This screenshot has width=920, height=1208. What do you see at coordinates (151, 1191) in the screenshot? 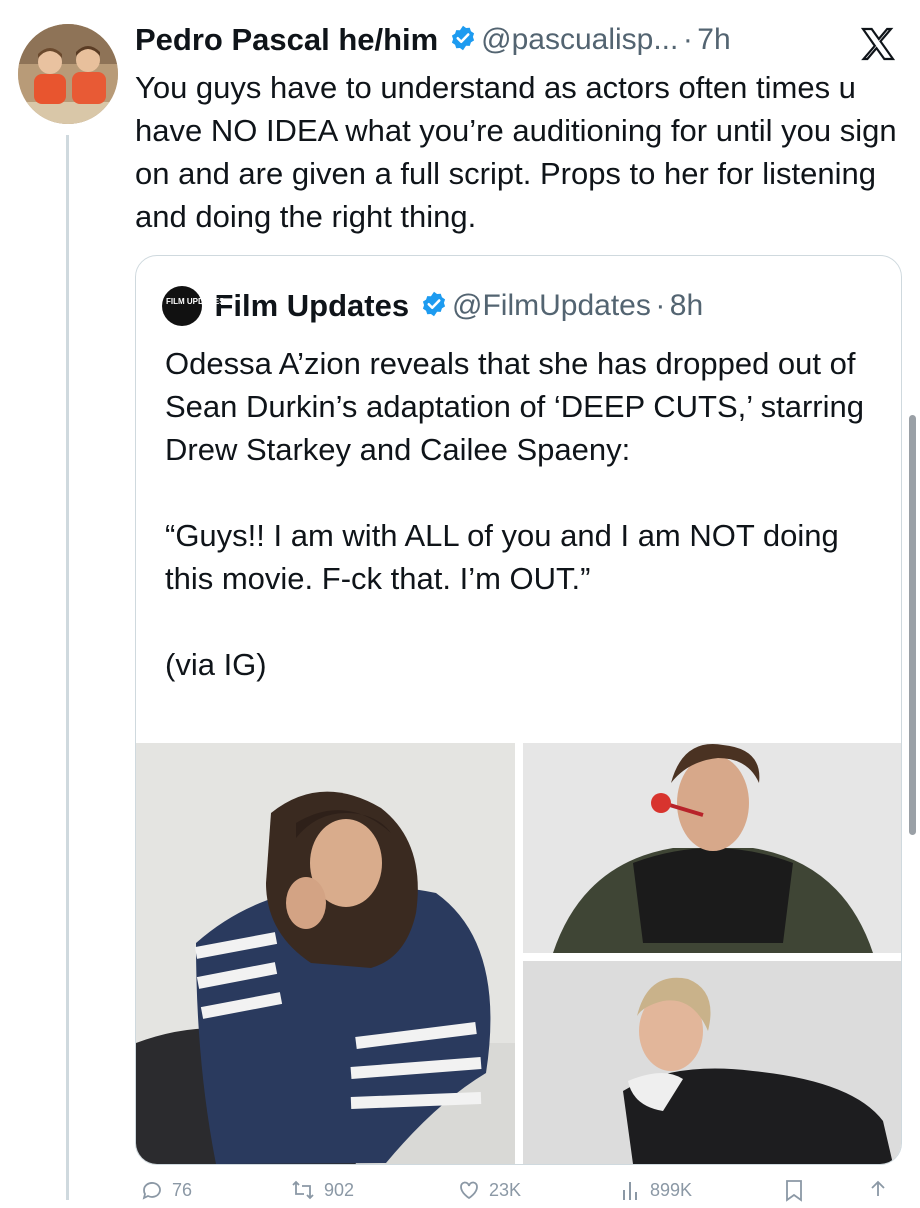
I see `reply-icon` at bounding box center [151, 1191].